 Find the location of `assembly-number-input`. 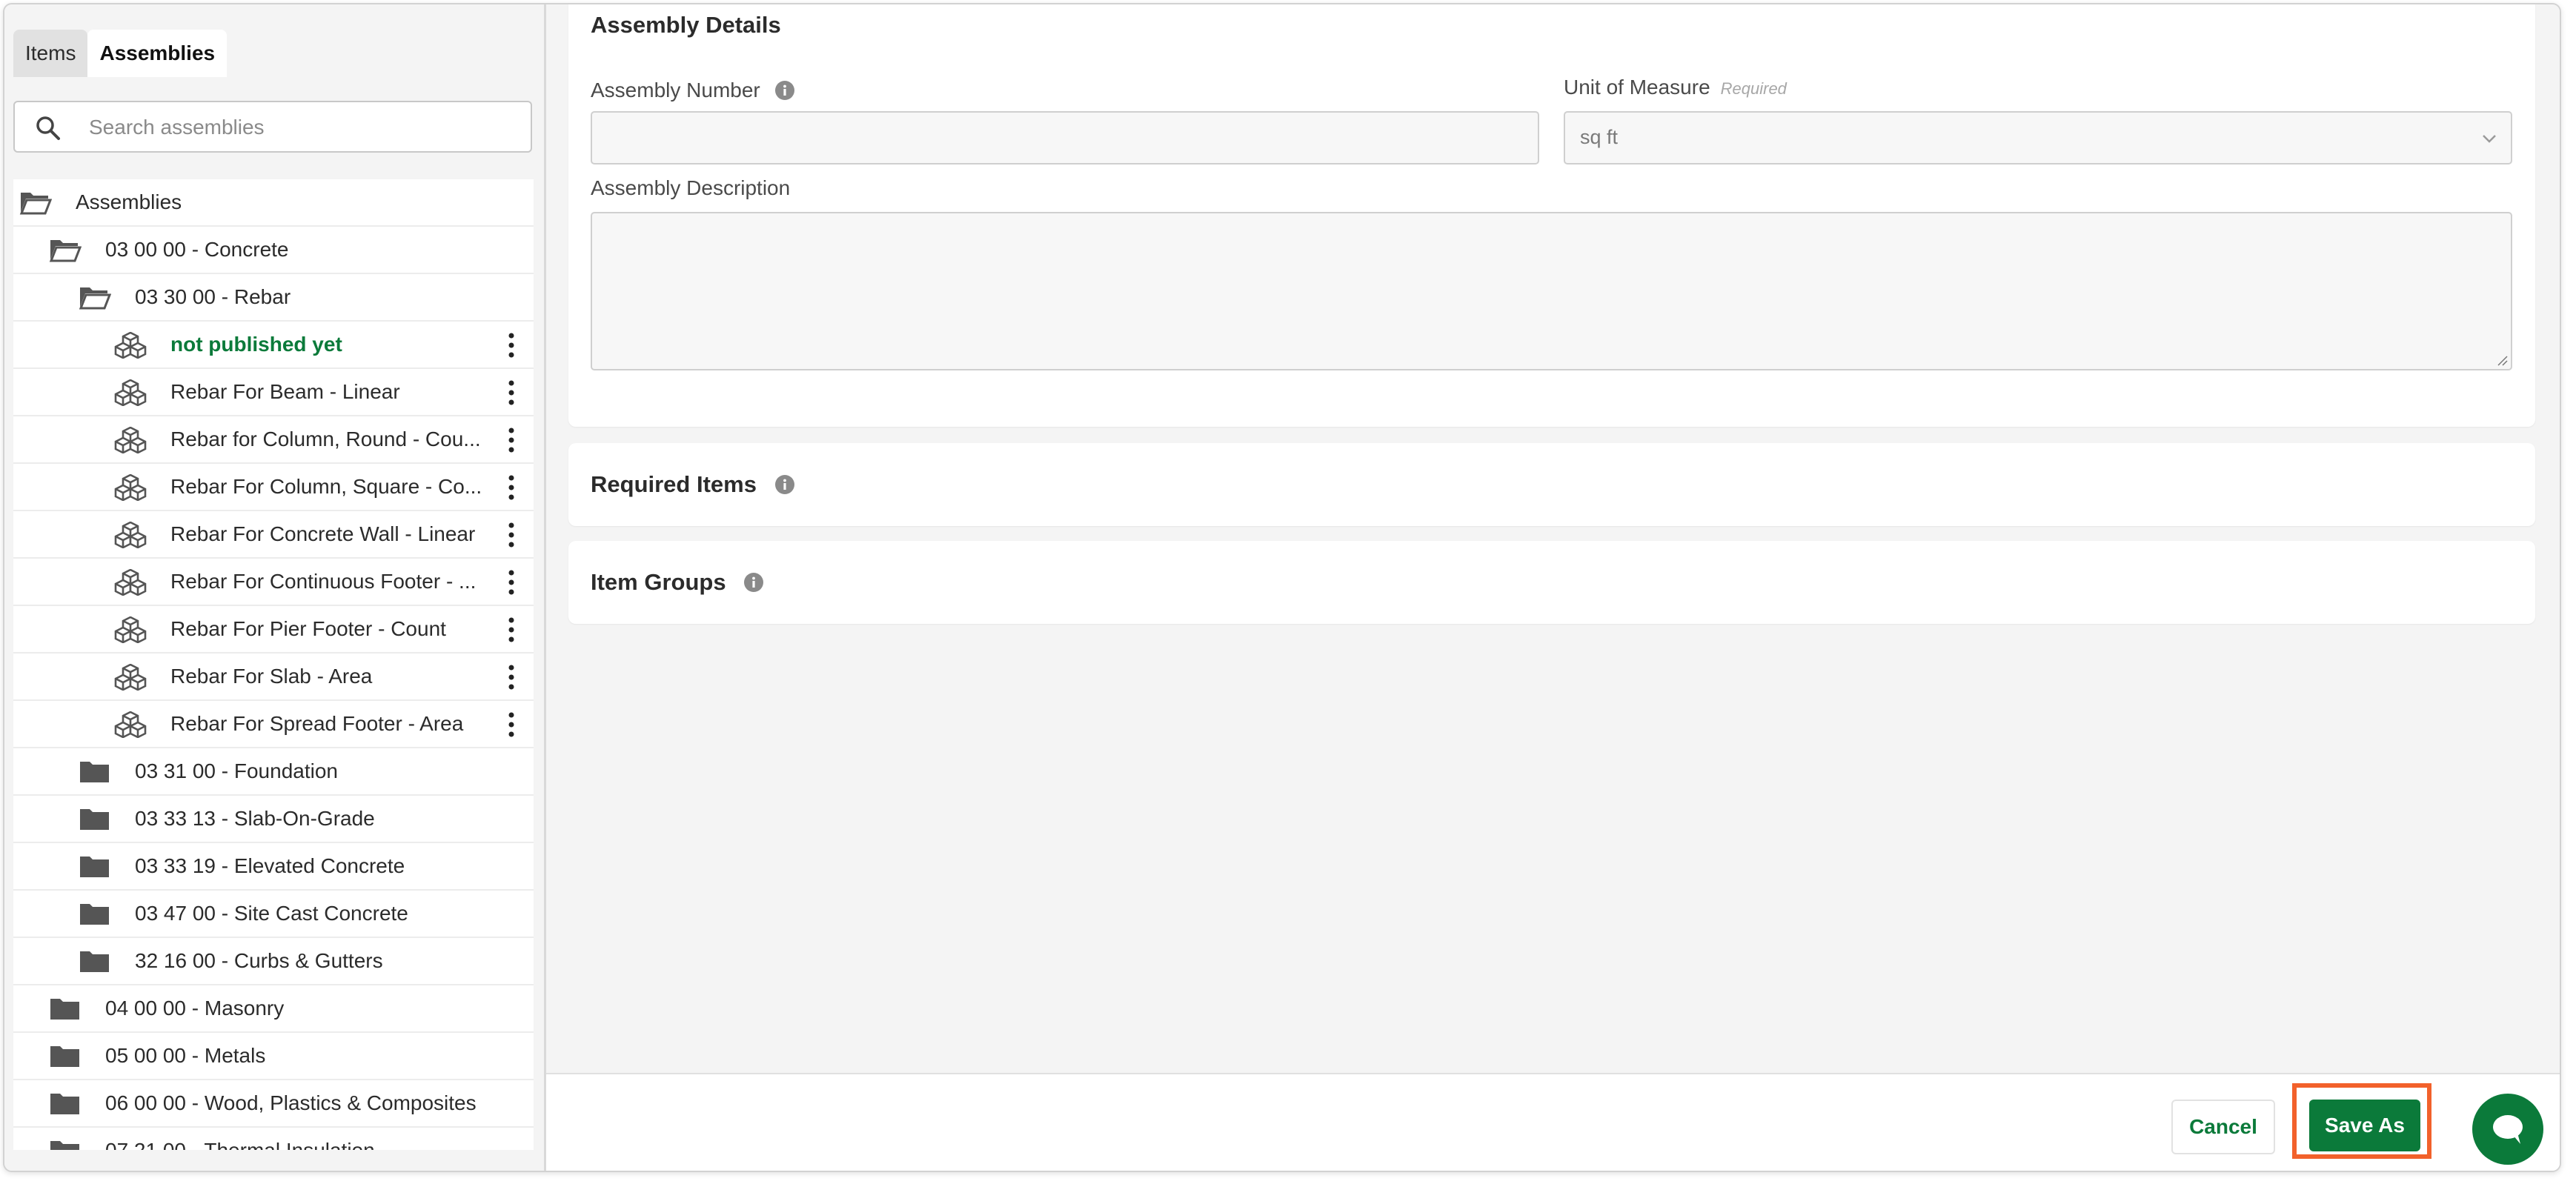

assembly-number-input is located at coordinates (1065, 137).